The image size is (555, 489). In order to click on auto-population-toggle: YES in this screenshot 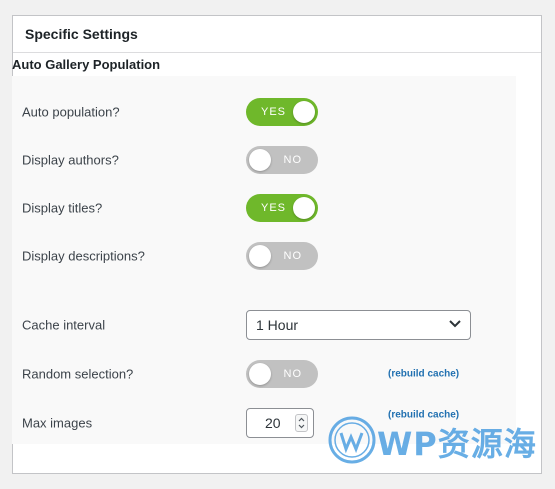, I will do `click(282, 112)`.